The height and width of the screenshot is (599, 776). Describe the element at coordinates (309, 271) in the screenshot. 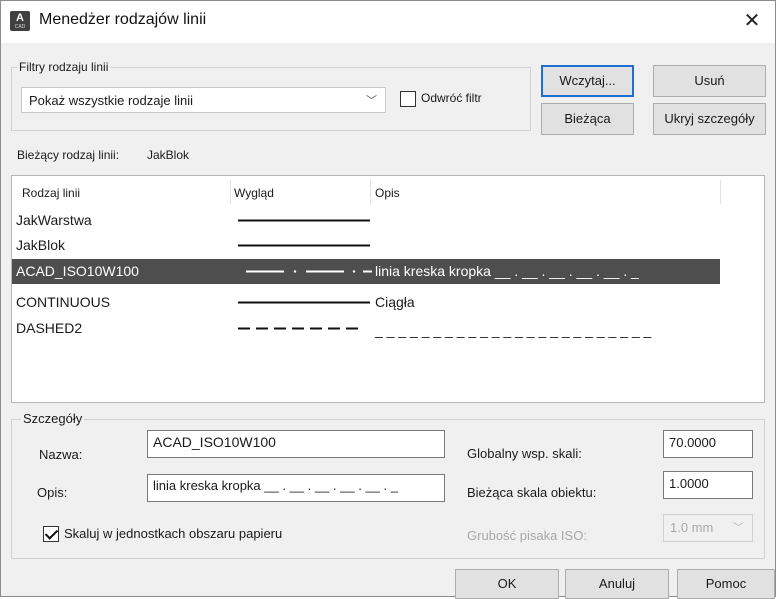

I see `linetype-preview-dash-dot` at that location.